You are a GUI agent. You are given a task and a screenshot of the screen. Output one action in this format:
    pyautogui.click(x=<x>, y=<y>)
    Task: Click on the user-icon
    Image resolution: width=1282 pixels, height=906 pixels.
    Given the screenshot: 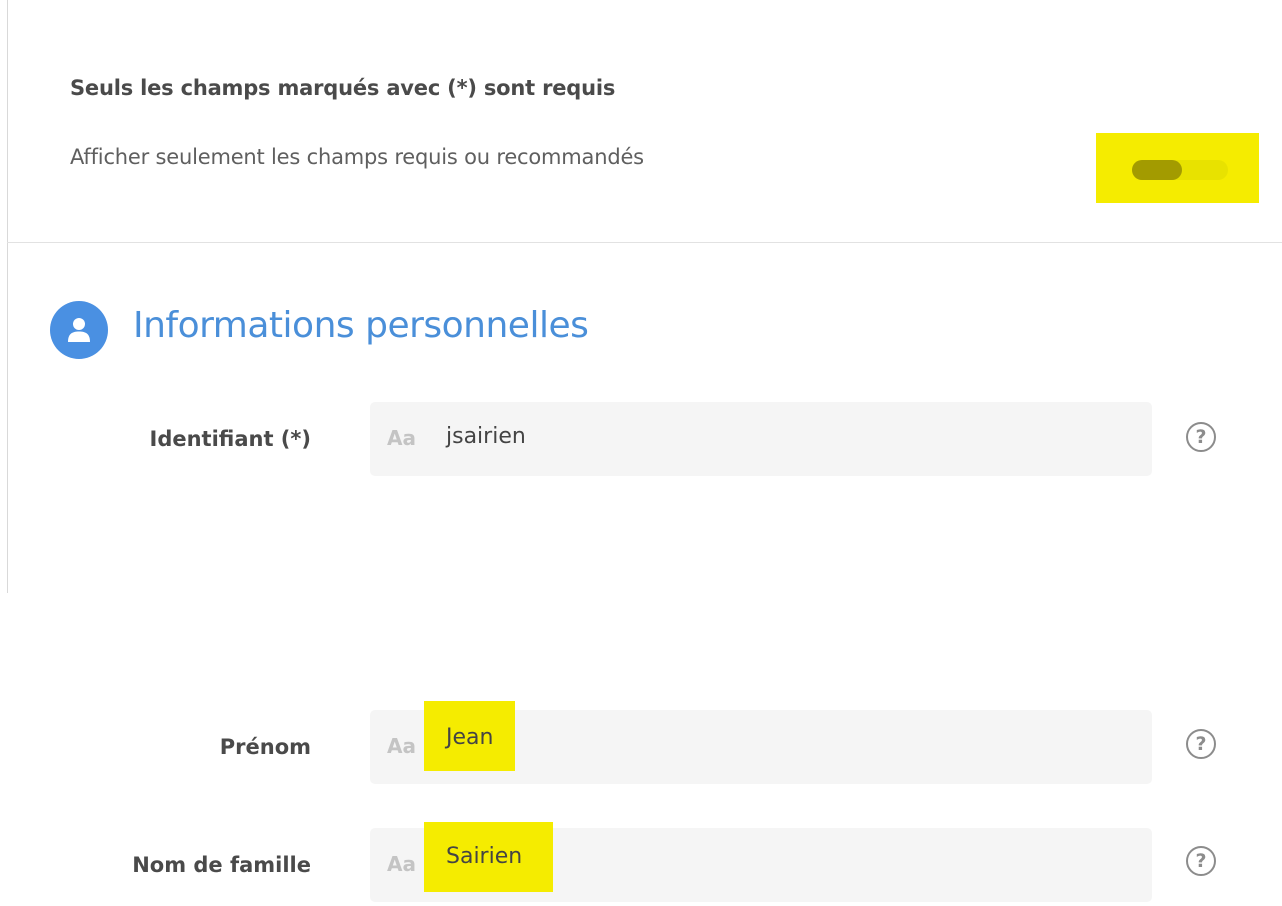 What is the action you would take?
    pyautogui.click(x=79, y=330)
    